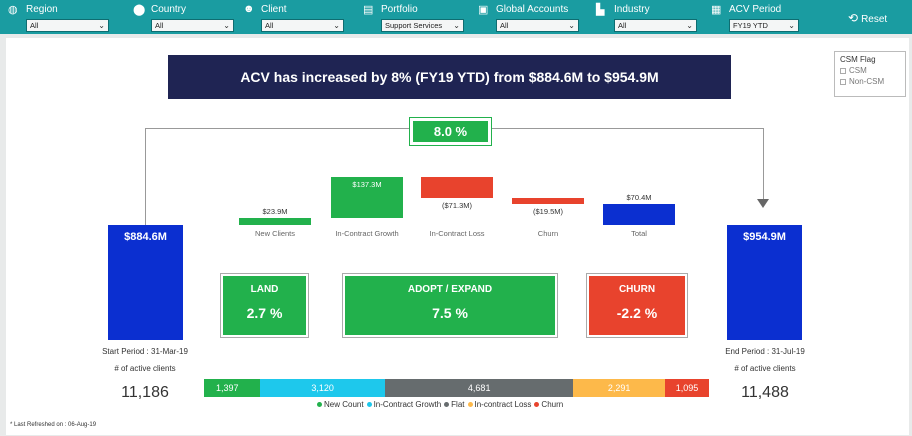 Image resolution: width=912 pixels, height=436 pixels. Describe the element at coordinates (627, 128) in the screenshot. I see `connector-right-horizontal` at that location.